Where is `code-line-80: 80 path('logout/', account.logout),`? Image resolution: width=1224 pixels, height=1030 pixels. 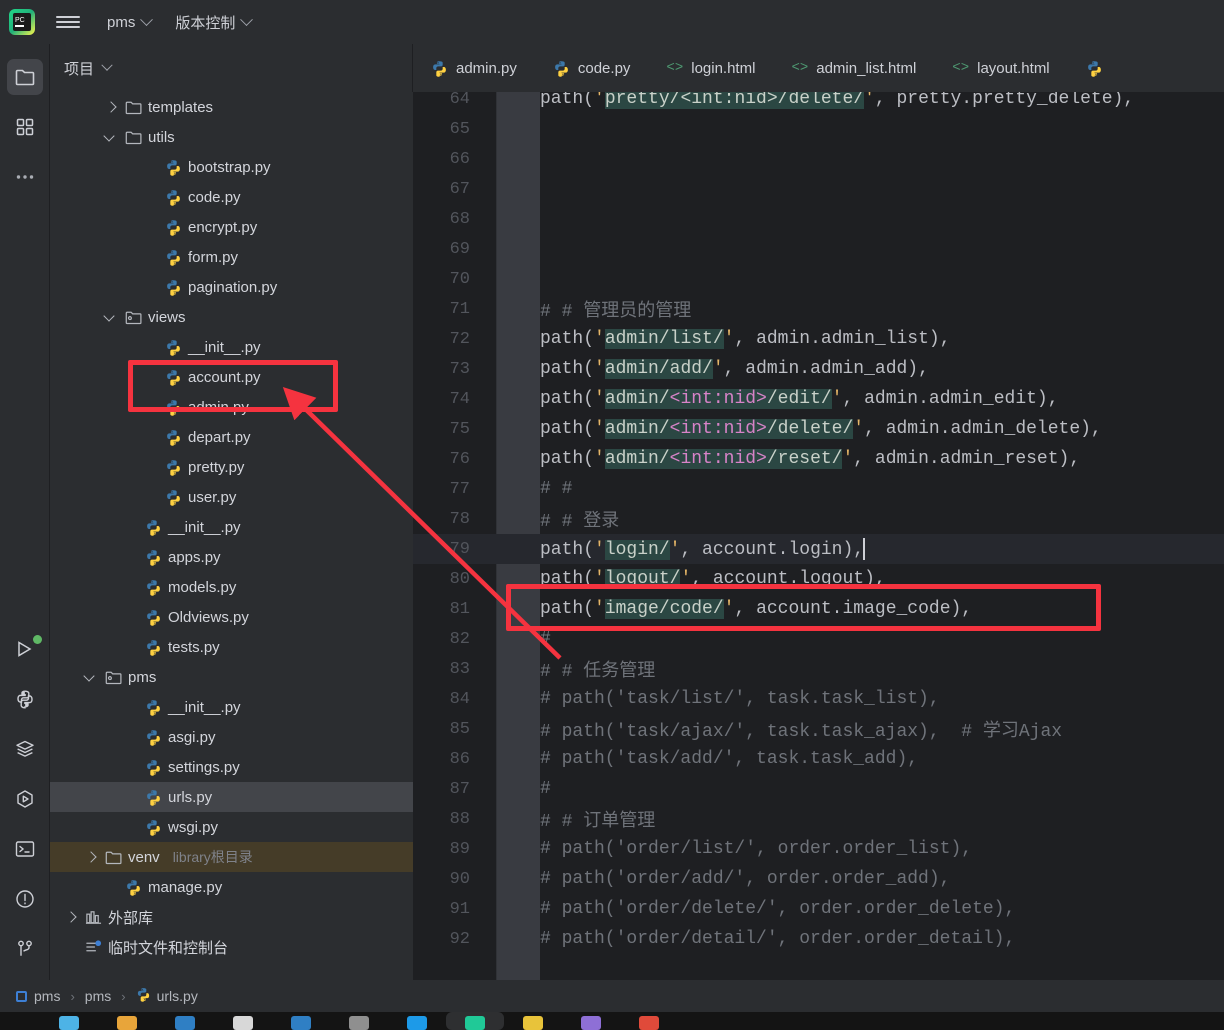 code-line-80: 80 path('logout/', account.logout), is located at coordinates (818, 579).